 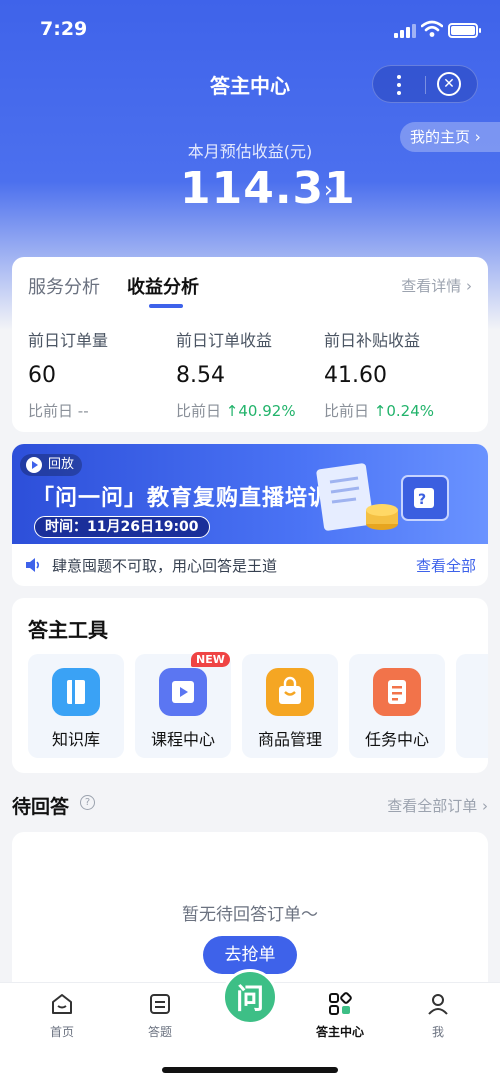 I want to click on compare-value: 0.24%, so click(x=410, y=411).